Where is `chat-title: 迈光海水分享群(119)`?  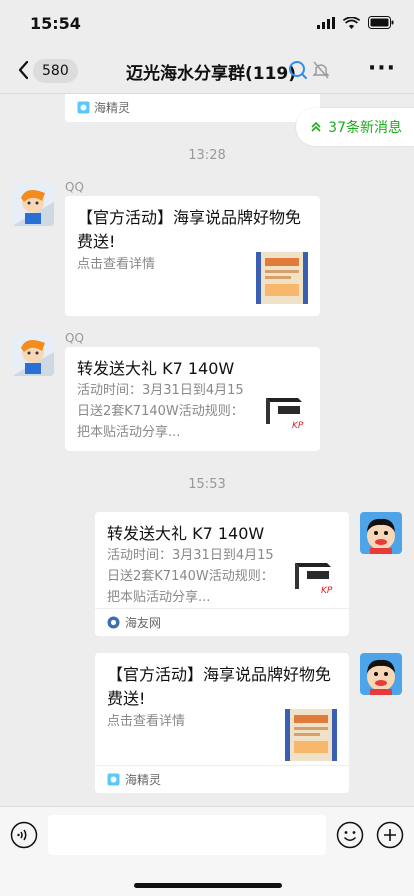
chat-title: 迈光海水分享群(119) is located at coordinates (211, 71).